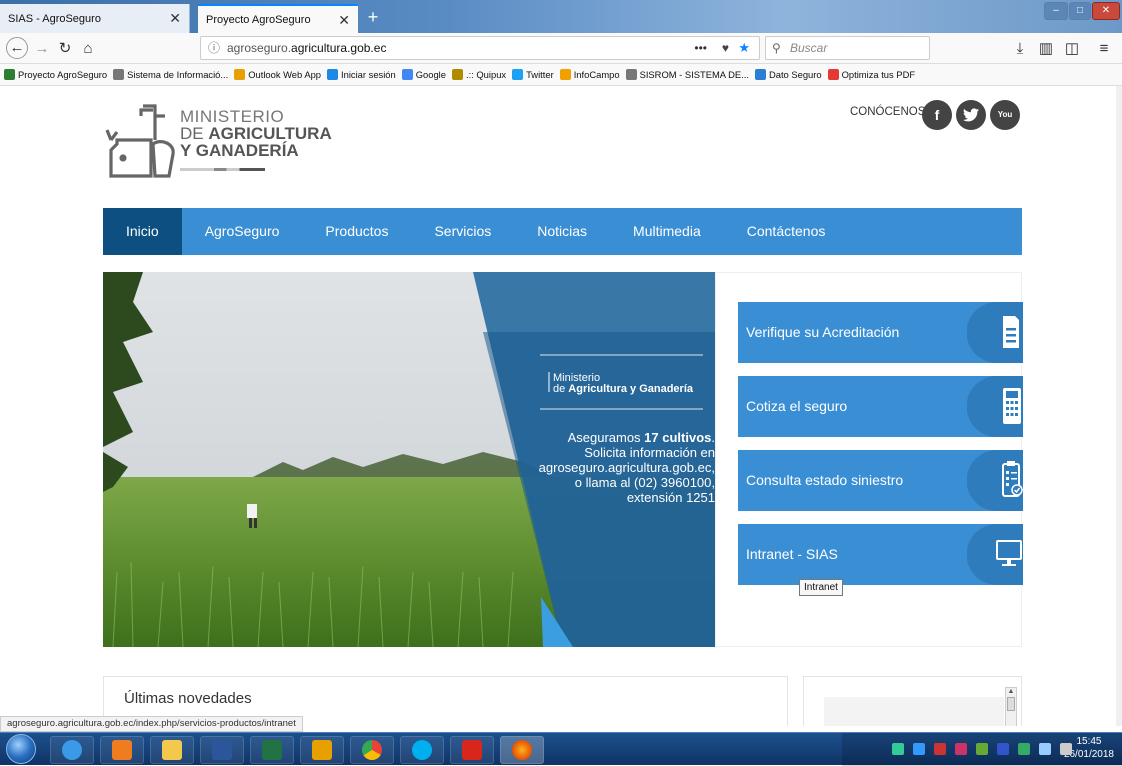 This screenshot has height=766, width=1122. What do you see at coordinates (700, 48) in the screenshot?
I see `page-actions-icon: •••` at bounding box center [700, 48].